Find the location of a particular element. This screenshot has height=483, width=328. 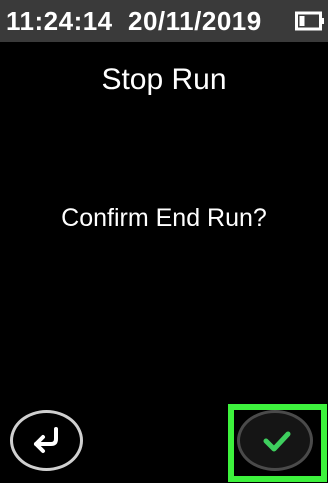

back-button is located at coordinates (46, 440).